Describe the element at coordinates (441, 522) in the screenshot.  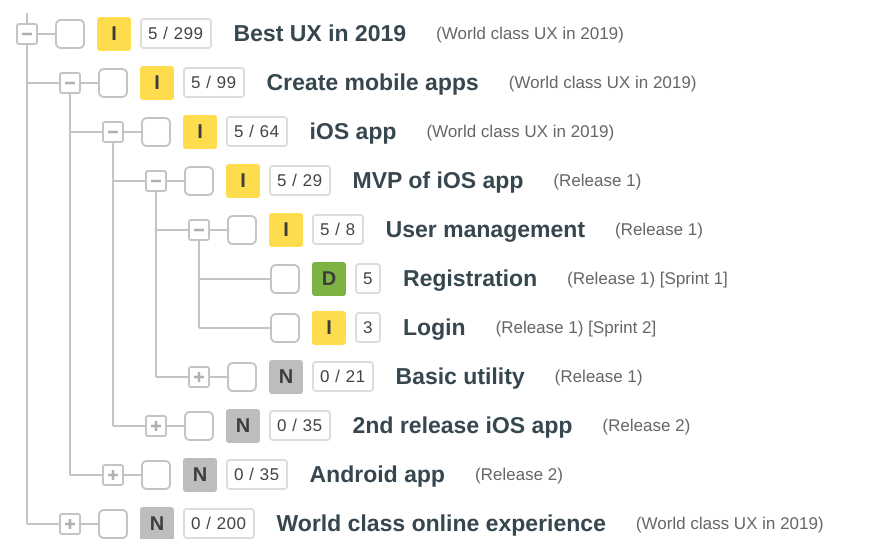
I see `item-title: World class online experience` at that location.